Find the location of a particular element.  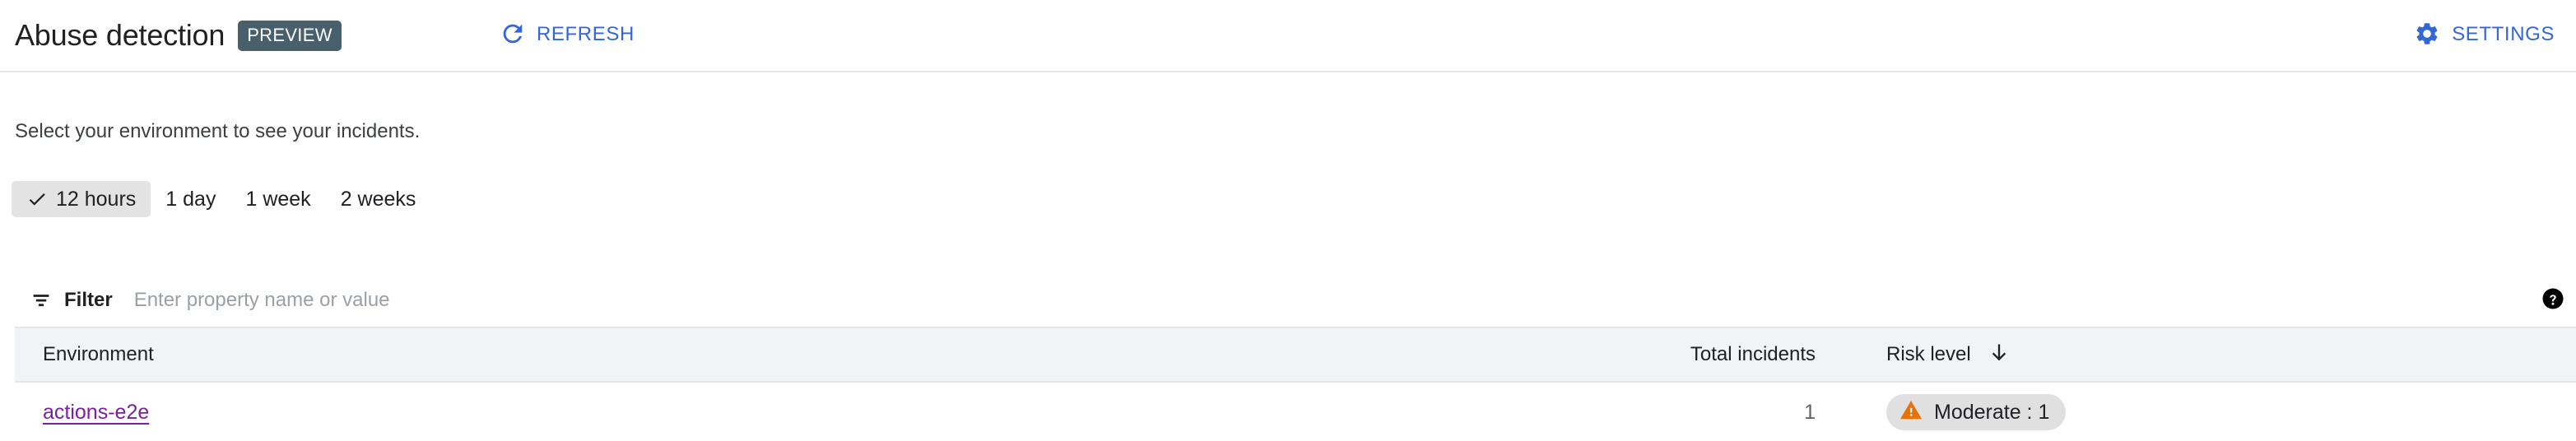

column-header-total-incidents: Total incidents is located at coordinates (1750, 354).